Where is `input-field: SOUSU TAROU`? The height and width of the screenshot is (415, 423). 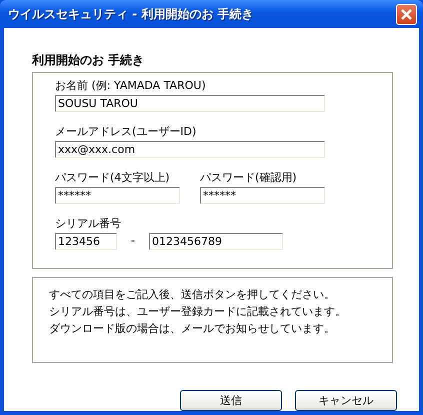 input-field: SOUSU TAROU is located at coordinates (190, 103).